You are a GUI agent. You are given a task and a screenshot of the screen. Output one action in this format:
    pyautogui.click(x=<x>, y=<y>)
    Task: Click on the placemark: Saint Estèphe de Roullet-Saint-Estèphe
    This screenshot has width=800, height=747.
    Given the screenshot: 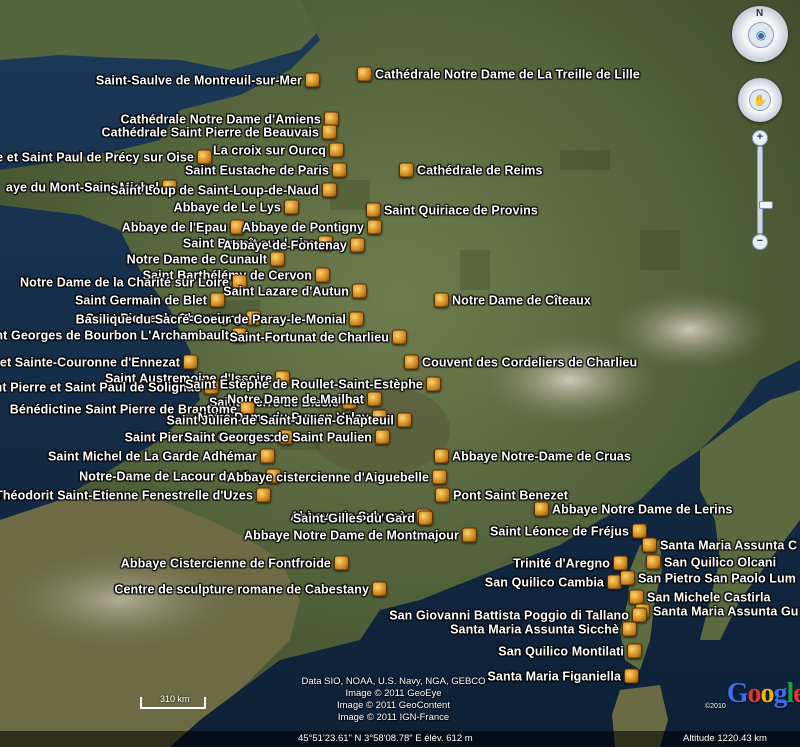 What is the action you would take?
    pyautogui.click(x=311, y=384)
    